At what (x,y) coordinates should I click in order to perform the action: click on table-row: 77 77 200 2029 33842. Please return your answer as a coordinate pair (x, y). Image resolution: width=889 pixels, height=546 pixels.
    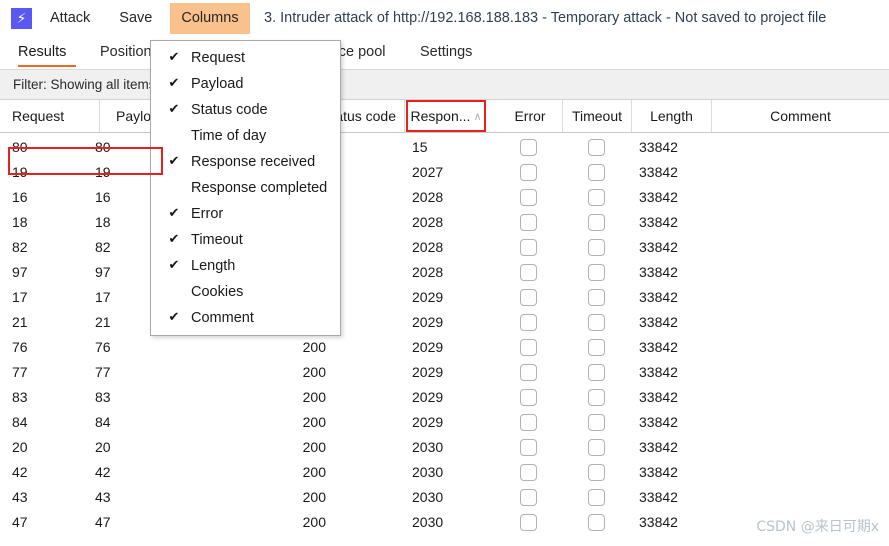
    Looking at the image, I should click on (444, 372).